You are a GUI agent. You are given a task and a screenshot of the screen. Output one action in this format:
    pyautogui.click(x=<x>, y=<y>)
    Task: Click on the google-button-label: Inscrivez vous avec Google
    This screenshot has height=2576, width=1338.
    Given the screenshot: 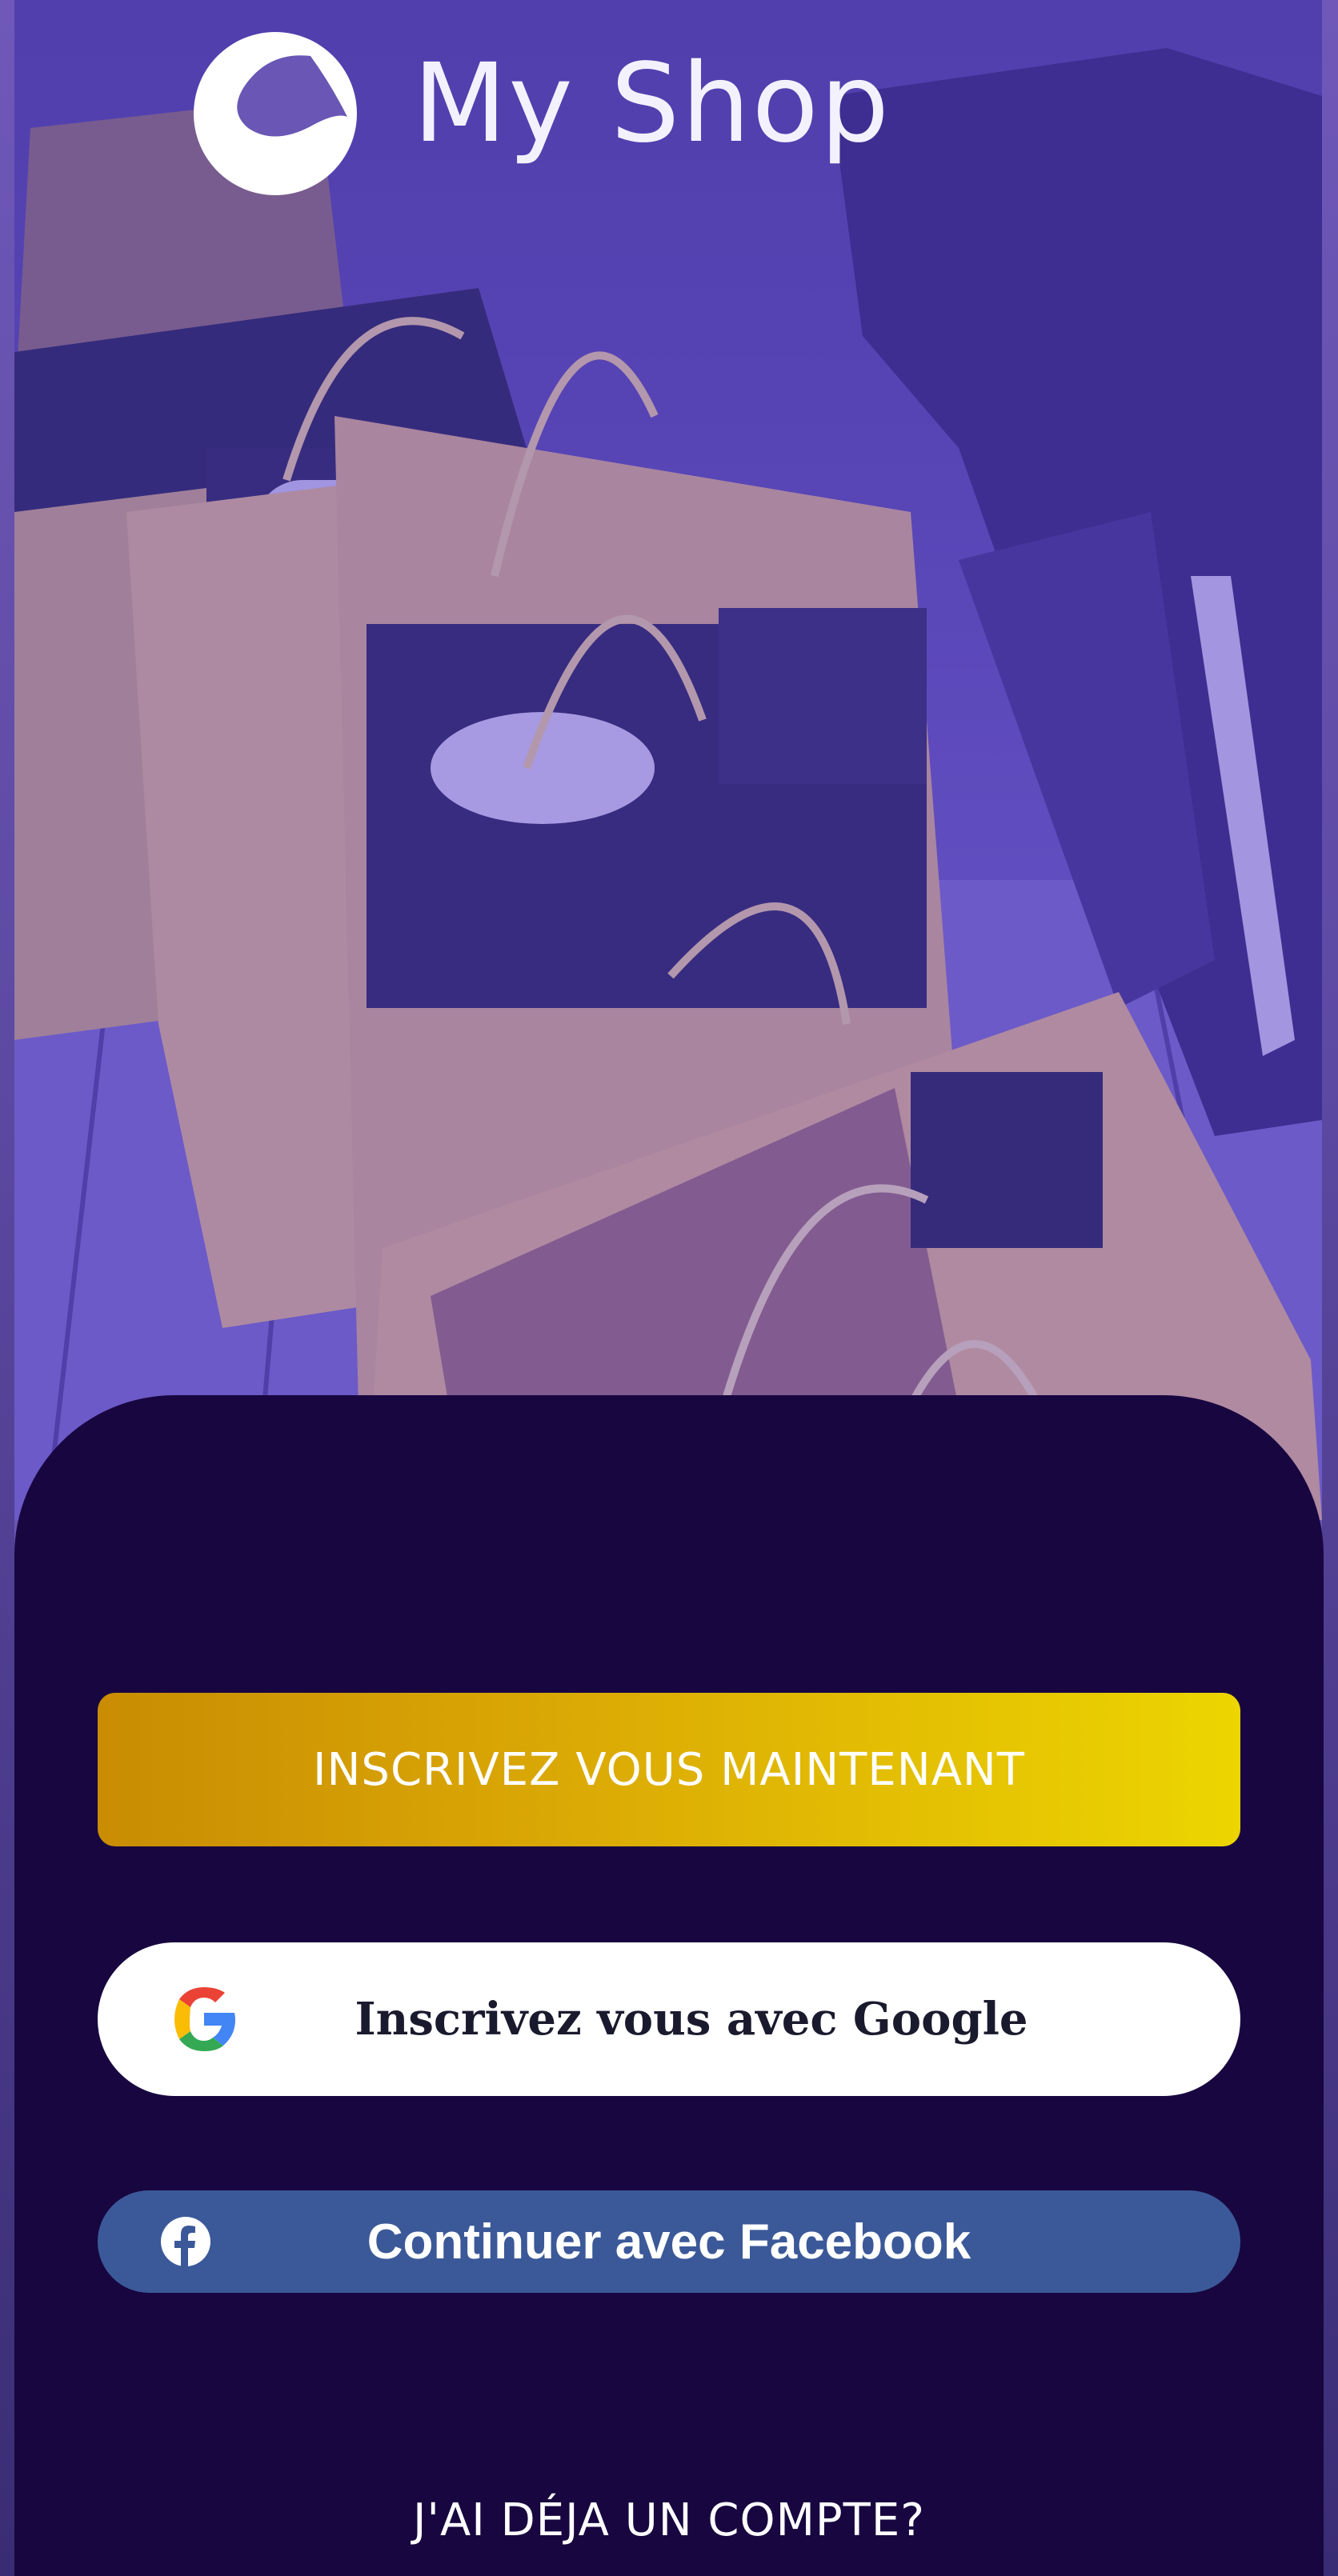 What is the action you would take?
    pyautogui.click(x=691, y=2019)
    